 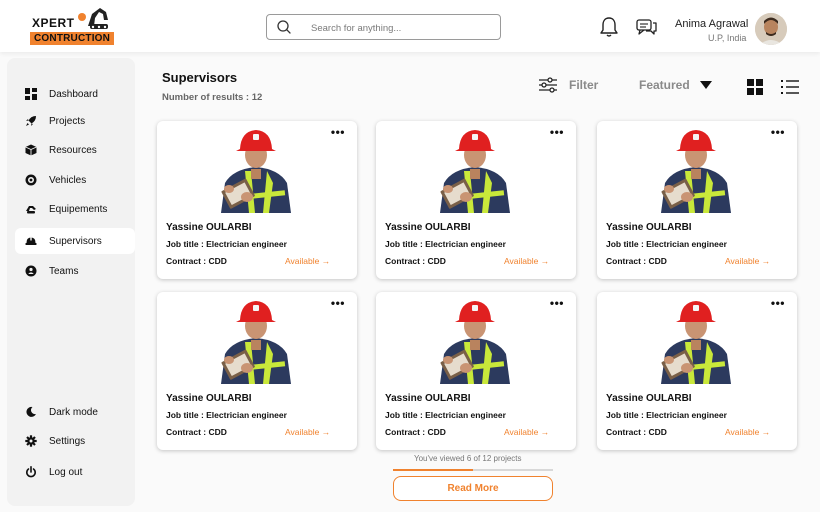 What do you see at coordinates (609, 27) in the screenshot?
I see `notification-bell-icon` at bounding box center [609, 27].